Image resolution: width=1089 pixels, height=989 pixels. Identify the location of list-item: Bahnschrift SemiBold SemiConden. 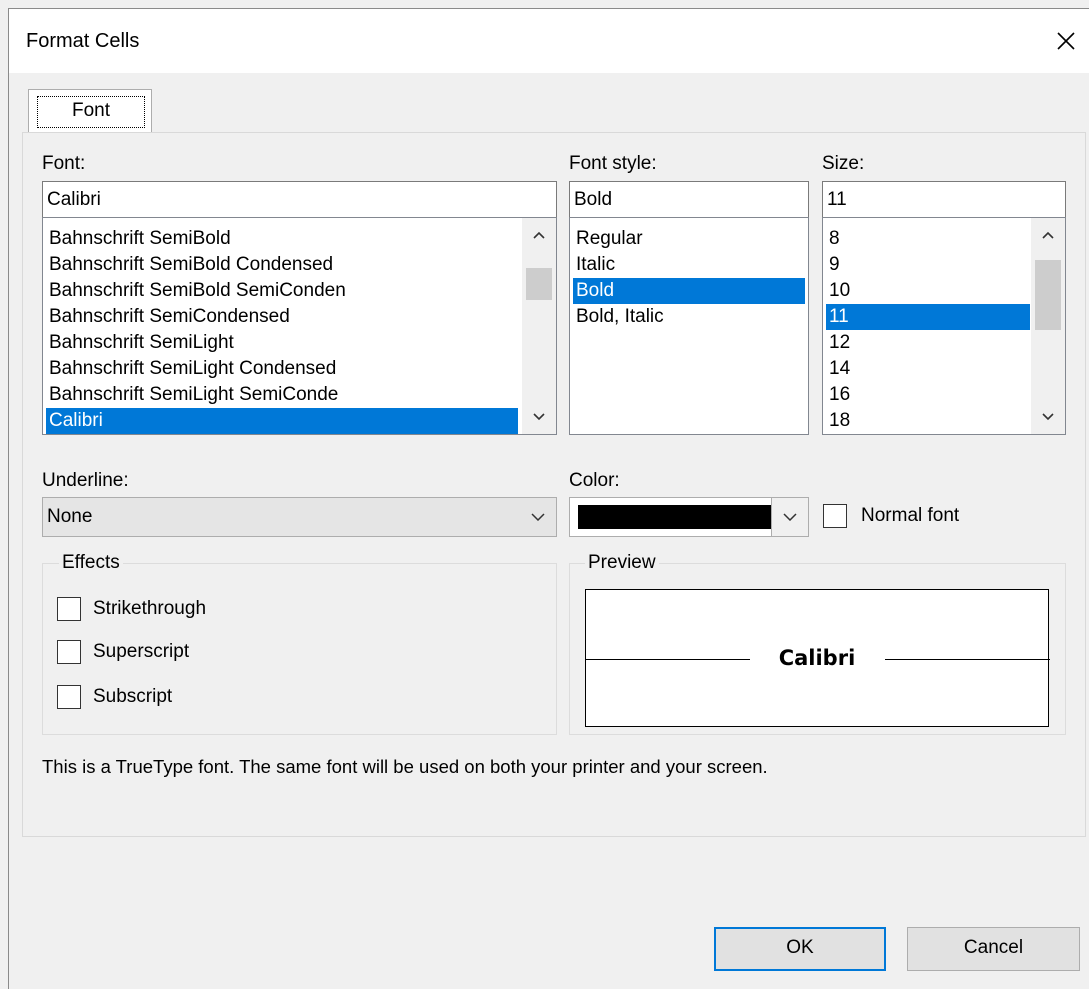
(282, 291).